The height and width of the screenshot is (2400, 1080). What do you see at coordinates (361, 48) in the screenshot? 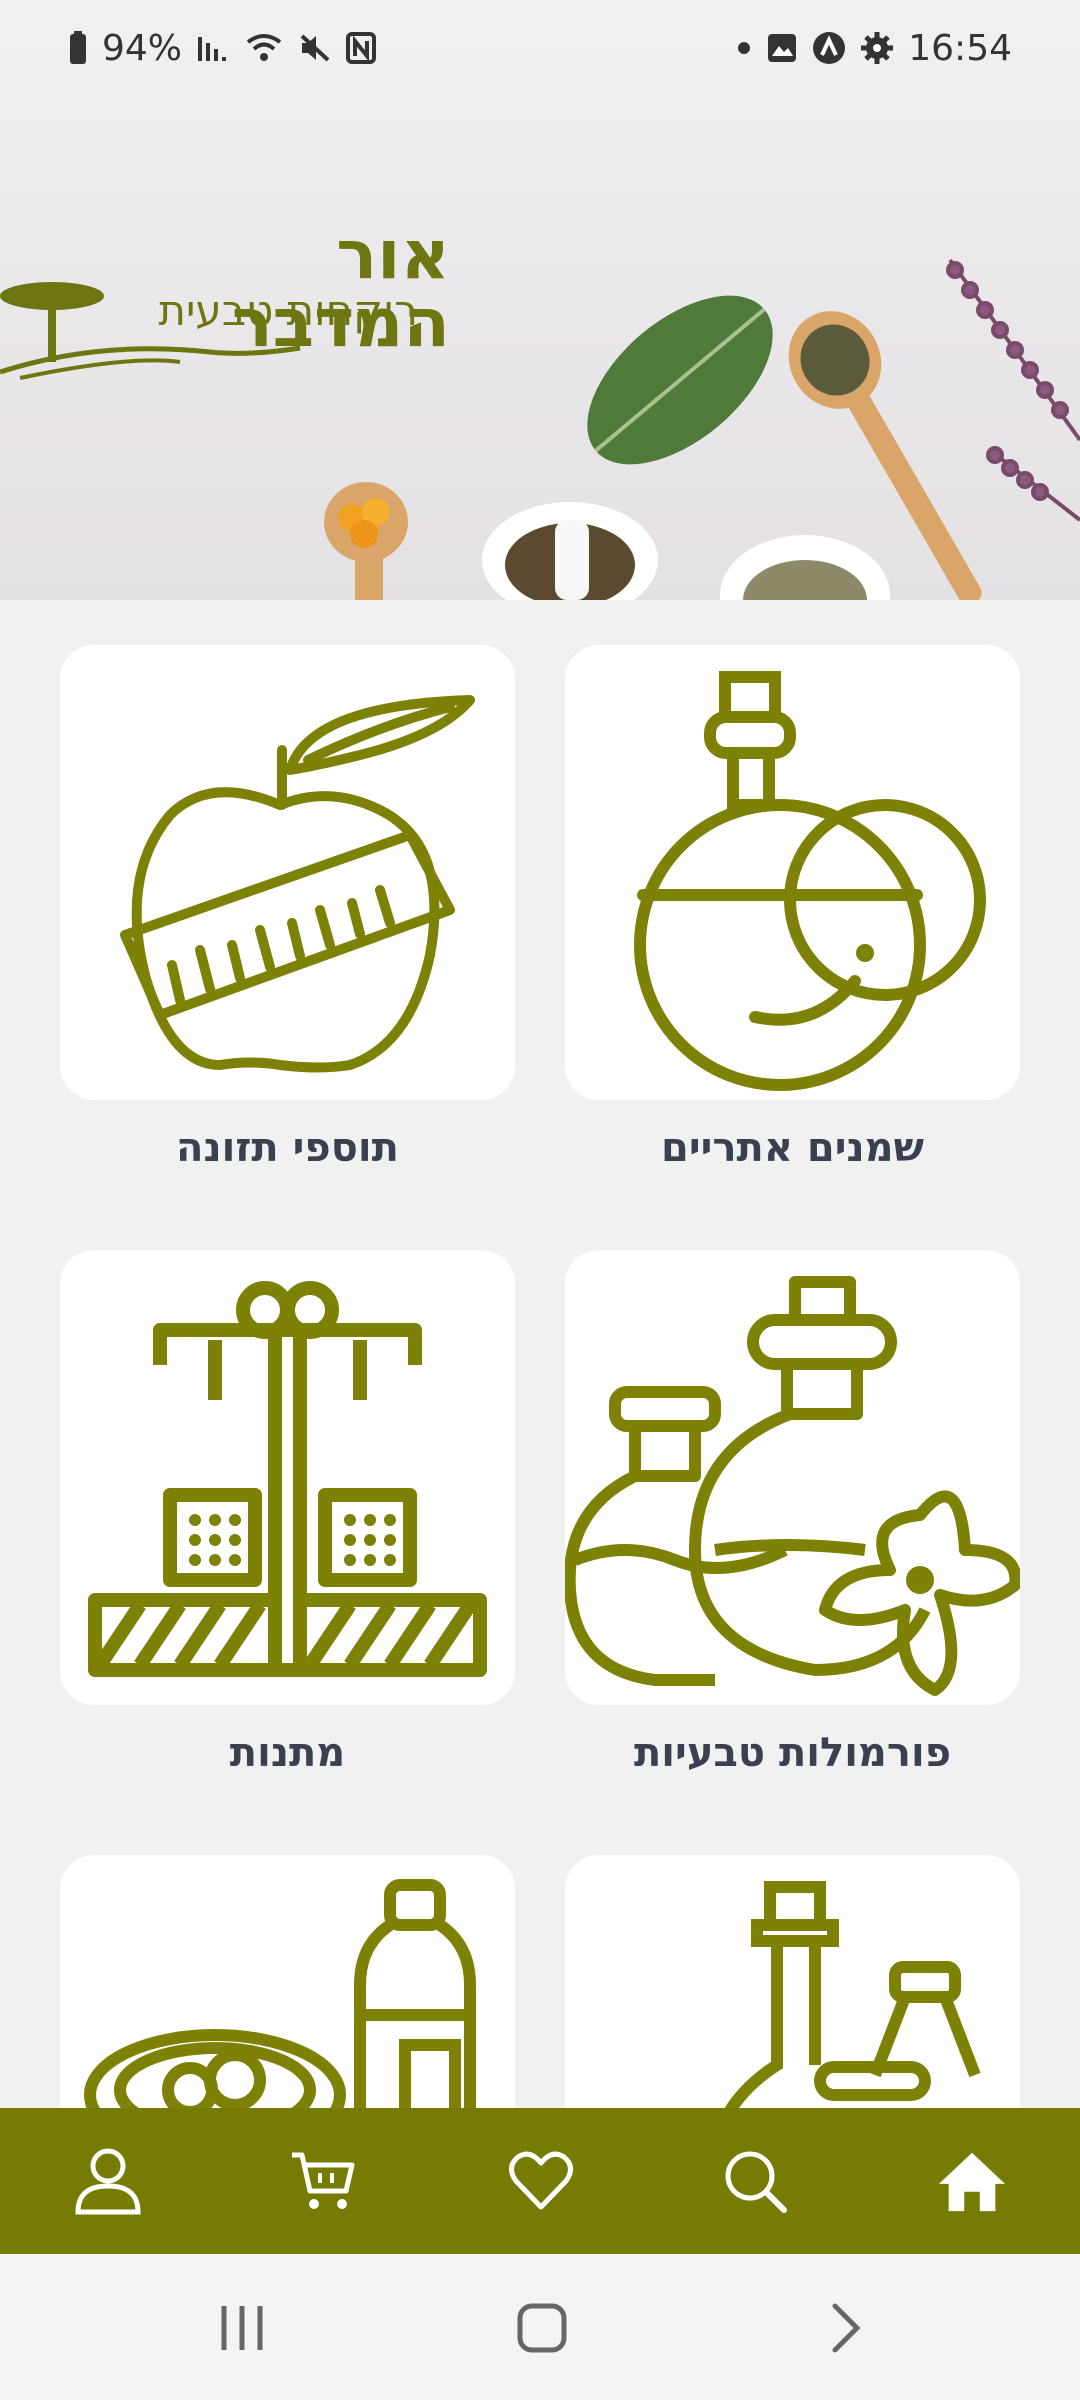
I see `nfc-icon` at bounding box center [361, 48].